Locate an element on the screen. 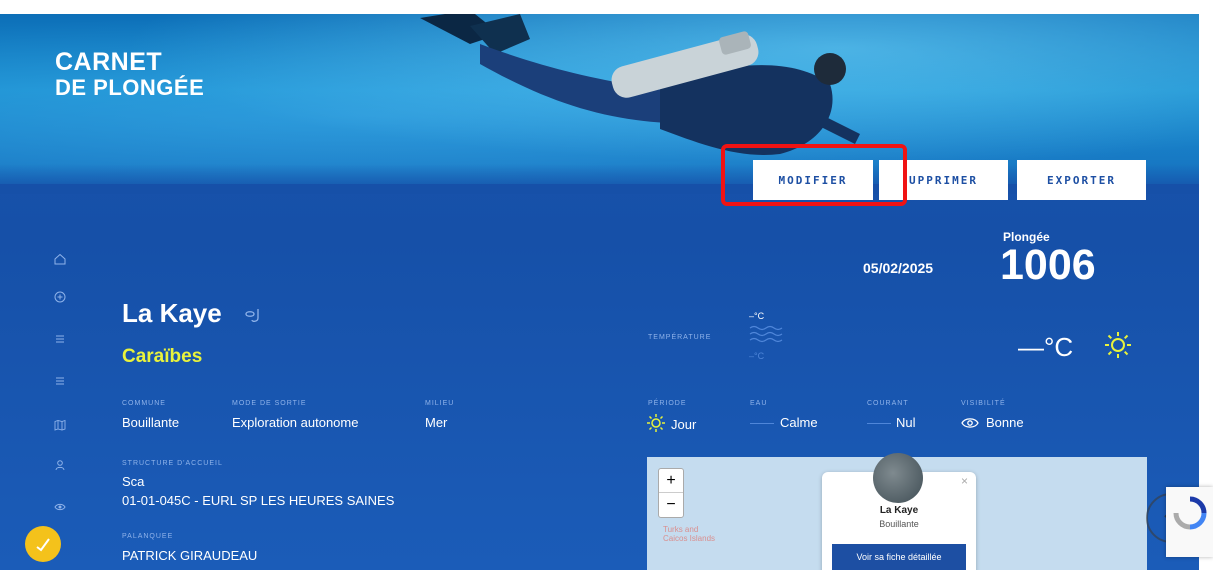  site-name: La Kaye is located at coordinates (172, 313).